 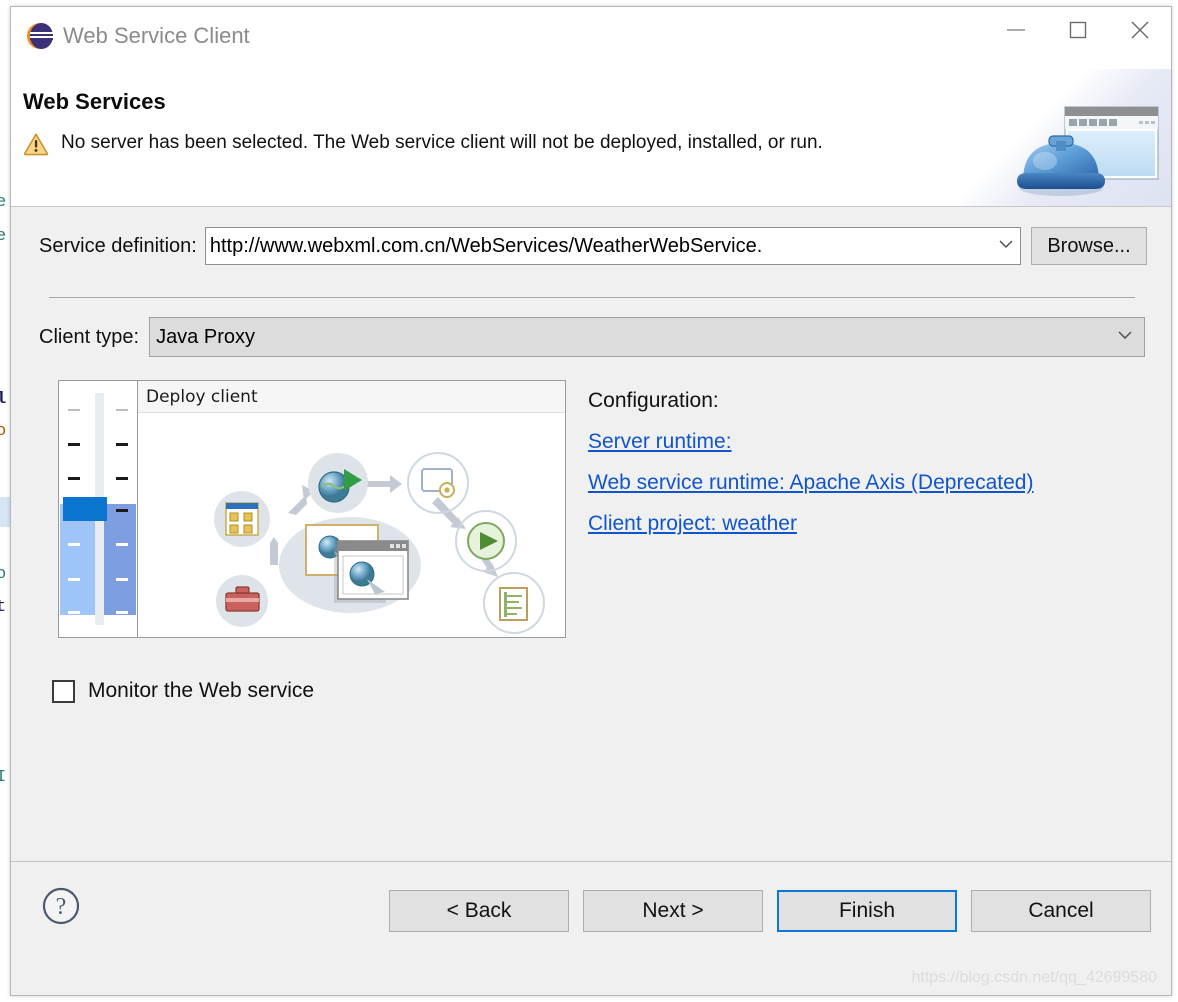 I want to click on monitor-web-service-row: Monitor the Web service, so click(x=183, y=691).